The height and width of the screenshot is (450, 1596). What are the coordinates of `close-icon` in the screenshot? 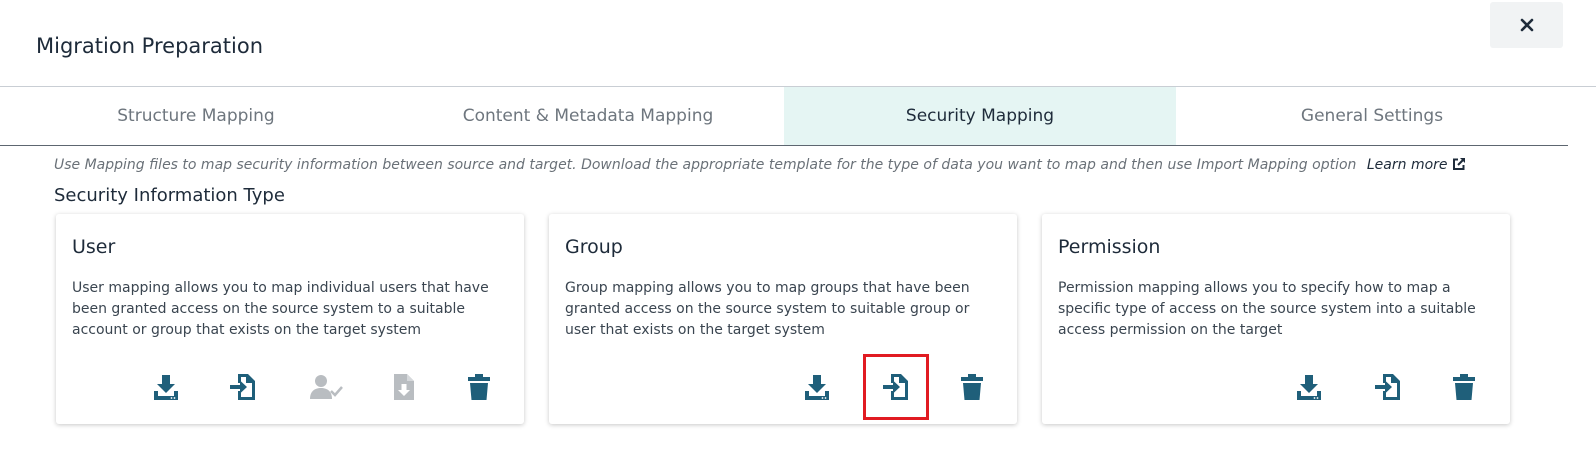 It's located at (1526, 25).